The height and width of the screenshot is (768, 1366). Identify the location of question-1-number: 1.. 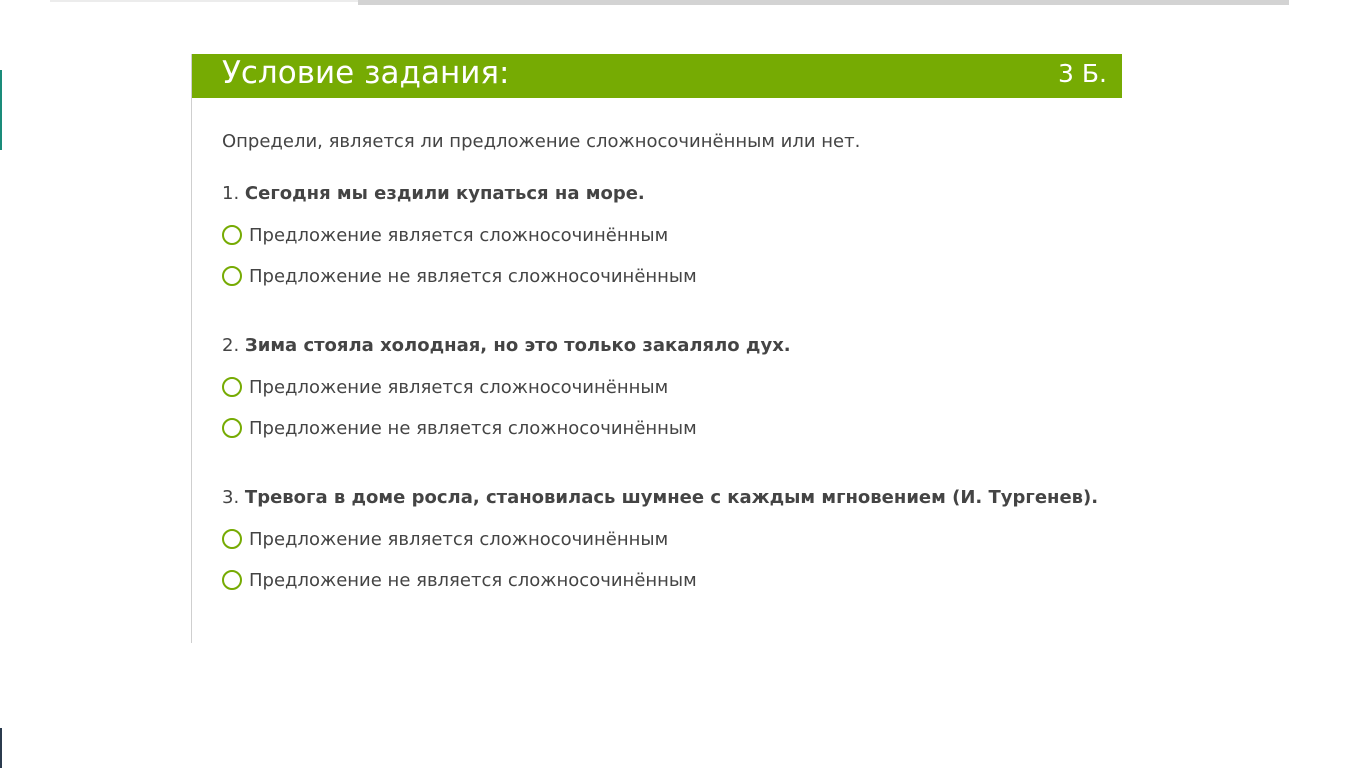
(231, 193).